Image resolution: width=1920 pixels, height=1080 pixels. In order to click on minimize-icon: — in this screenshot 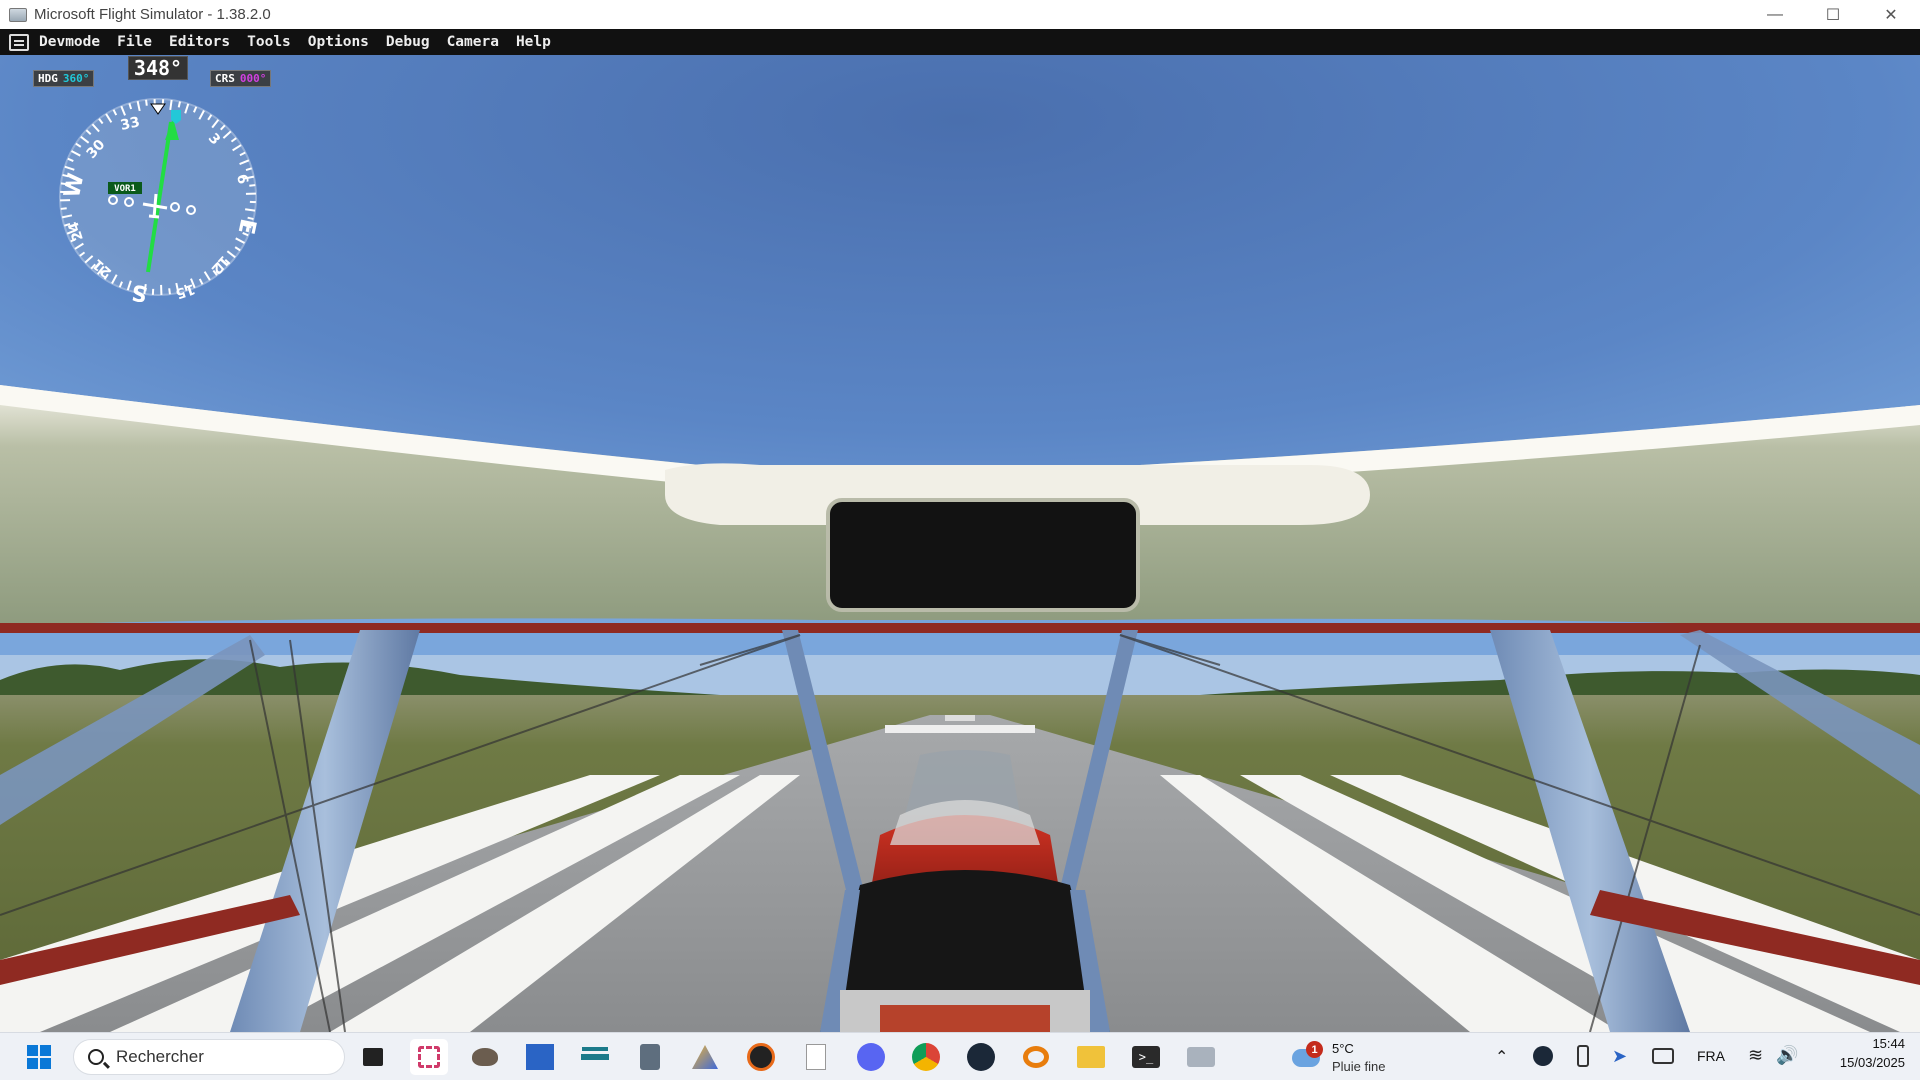, I will do `click(1775, 14)`.